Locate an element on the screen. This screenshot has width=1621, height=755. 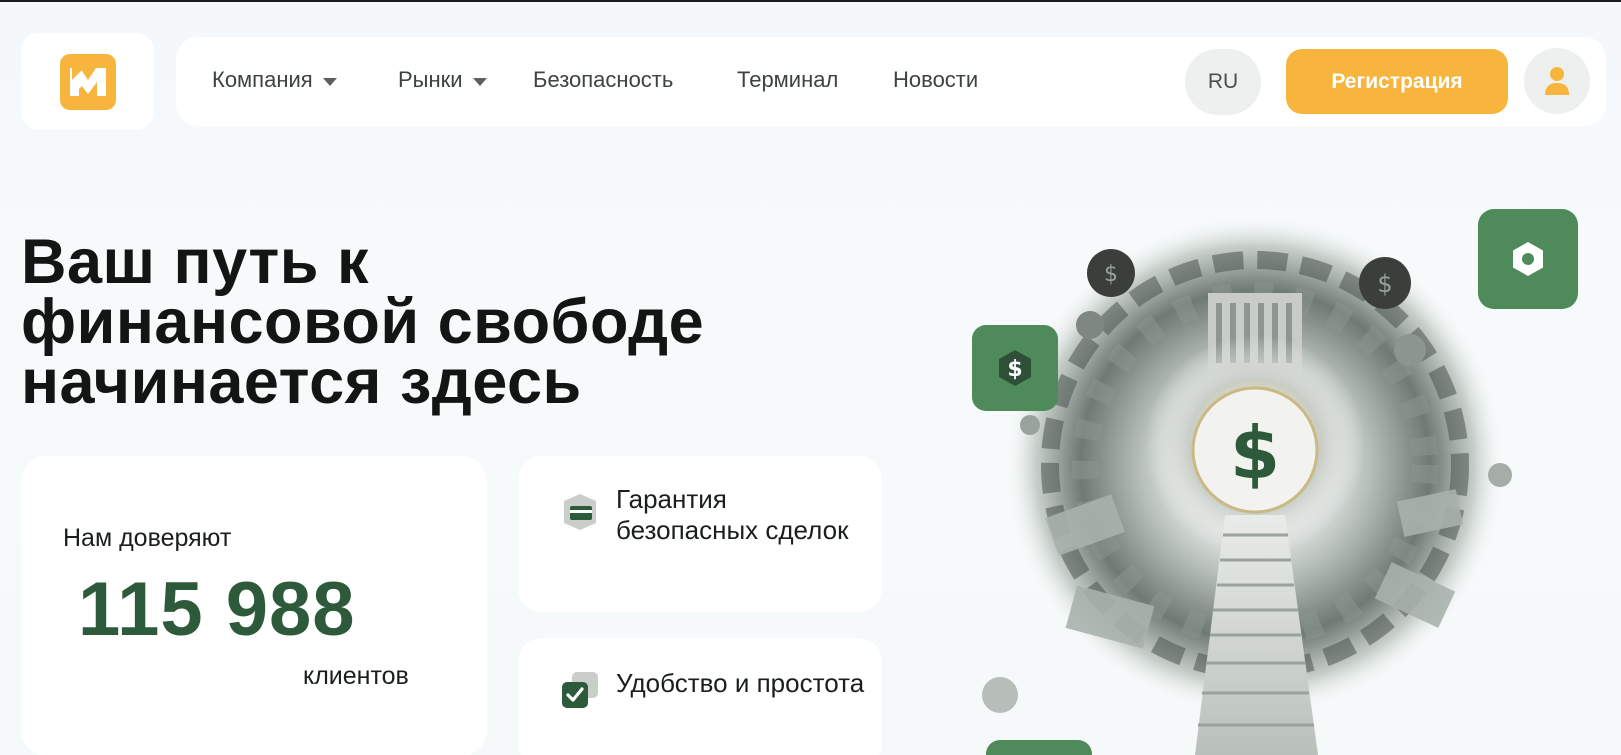
nav-item-label: Новости is located at coordinates (936, 79).